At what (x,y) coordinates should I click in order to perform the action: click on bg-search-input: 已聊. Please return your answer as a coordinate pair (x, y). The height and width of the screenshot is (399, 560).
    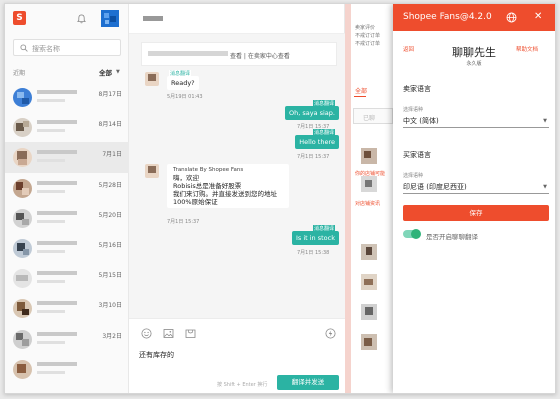
    Looking at the image, I should click on (373, 116).